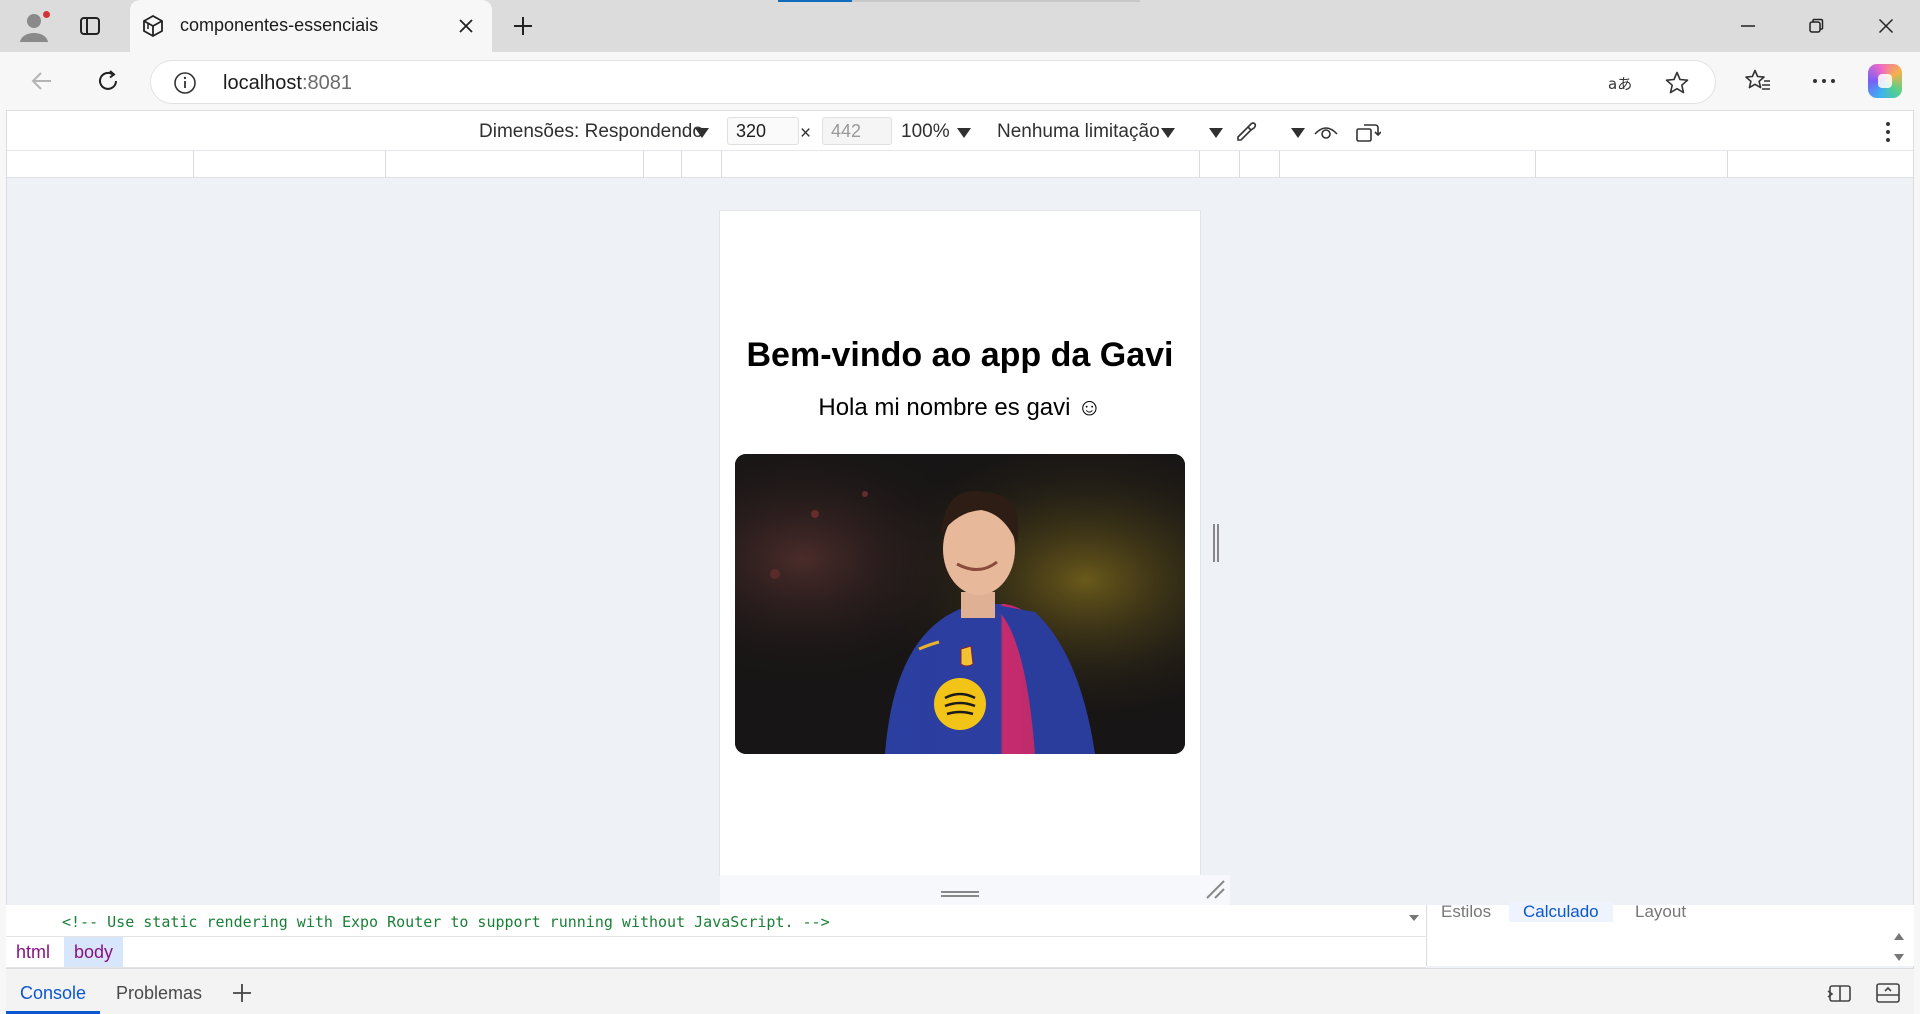 Image resolution: width=1920 pixels, height=1014 pixels. What do you see at coordinates (242, 993) in the screenshot?
I see `plus-icon` at bounding box center [242, 993].